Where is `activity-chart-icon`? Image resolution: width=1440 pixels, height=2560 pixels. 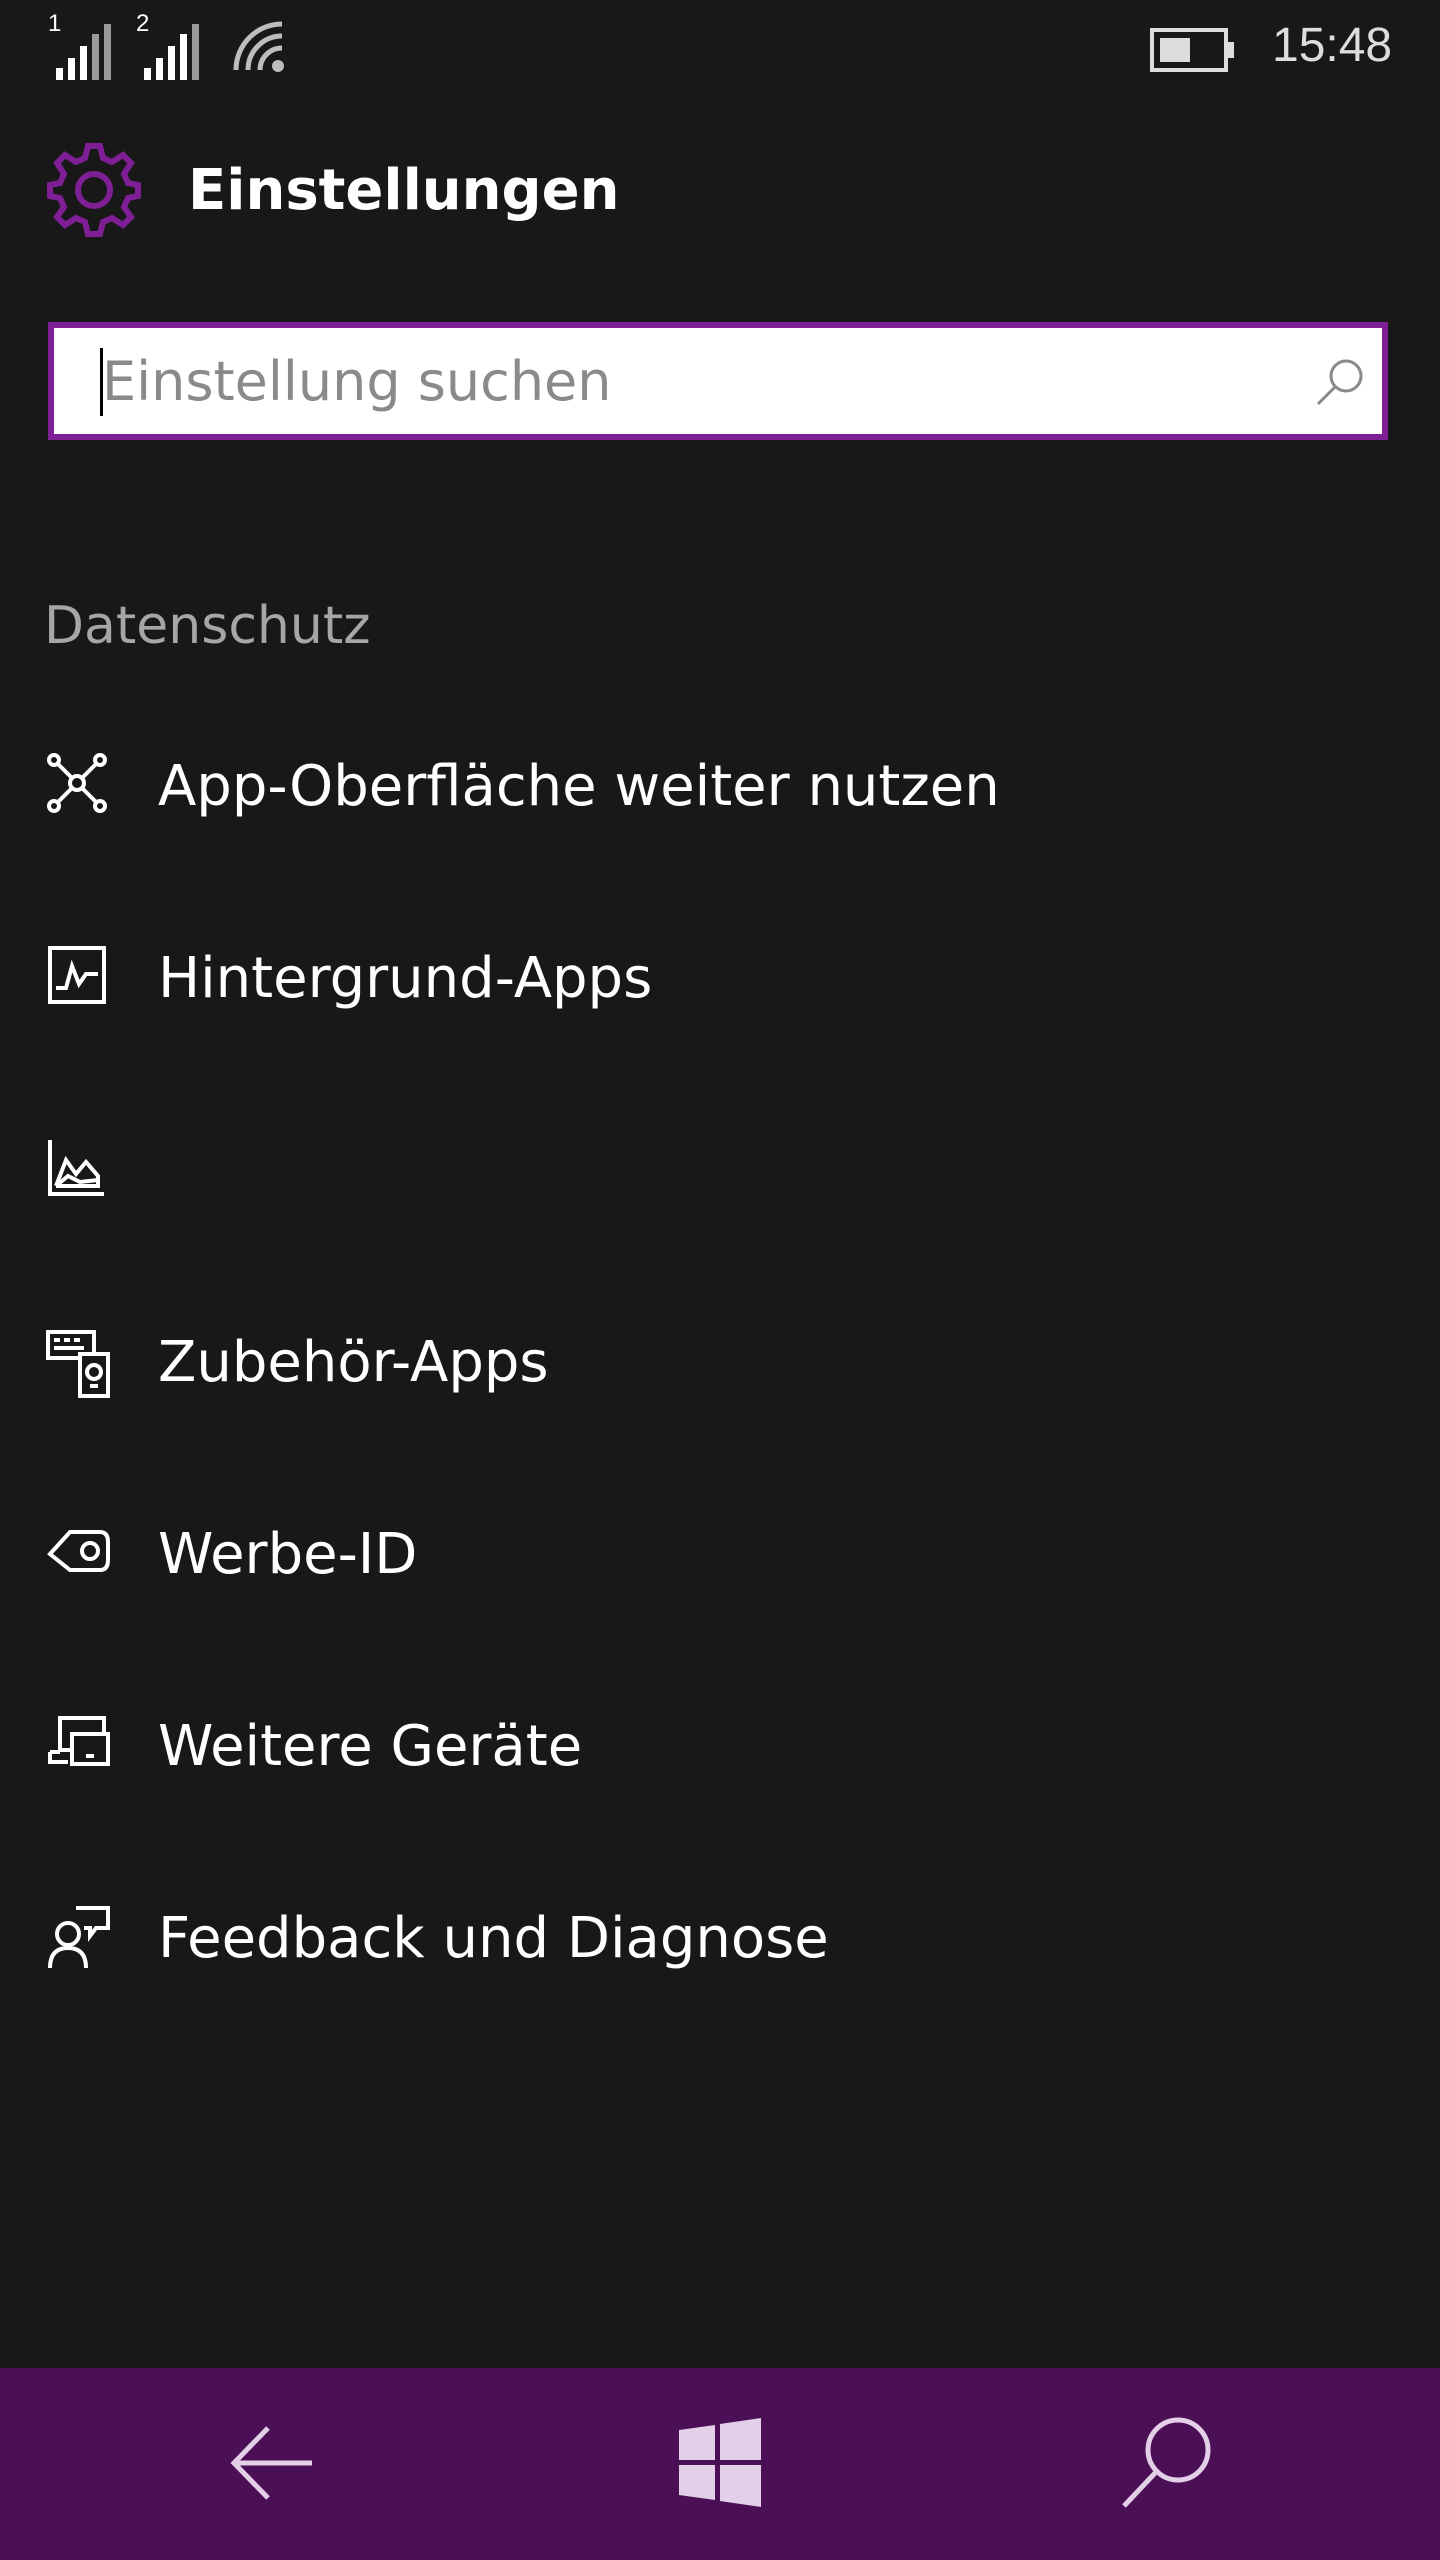 activity-chart-icon is located at coordinates (77, 975).